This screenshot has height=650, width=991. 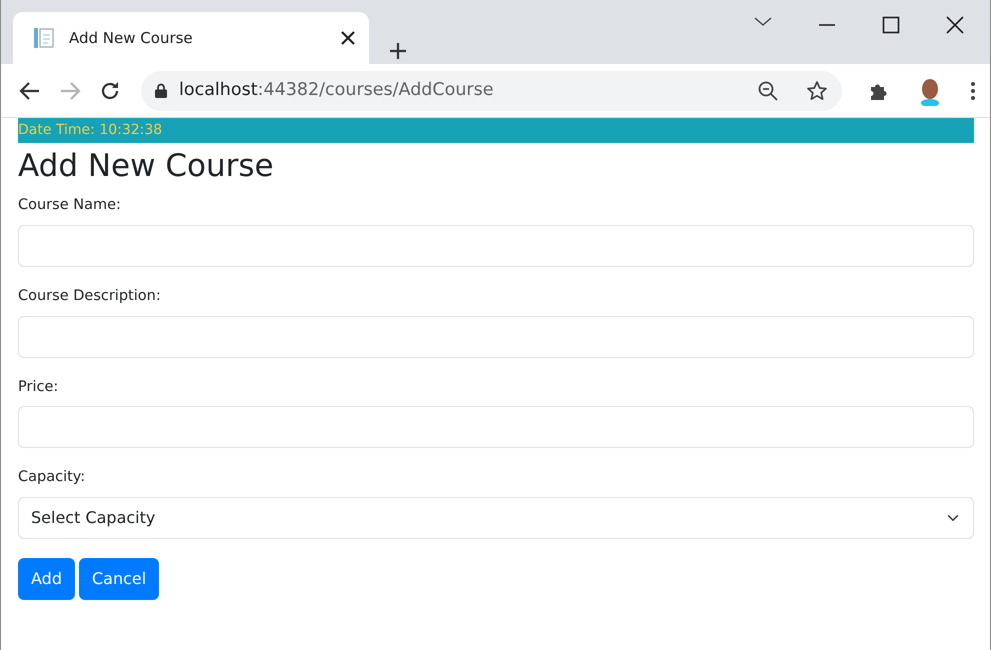 I want to click on zoom-out-icon, so click(x=768, y=90).